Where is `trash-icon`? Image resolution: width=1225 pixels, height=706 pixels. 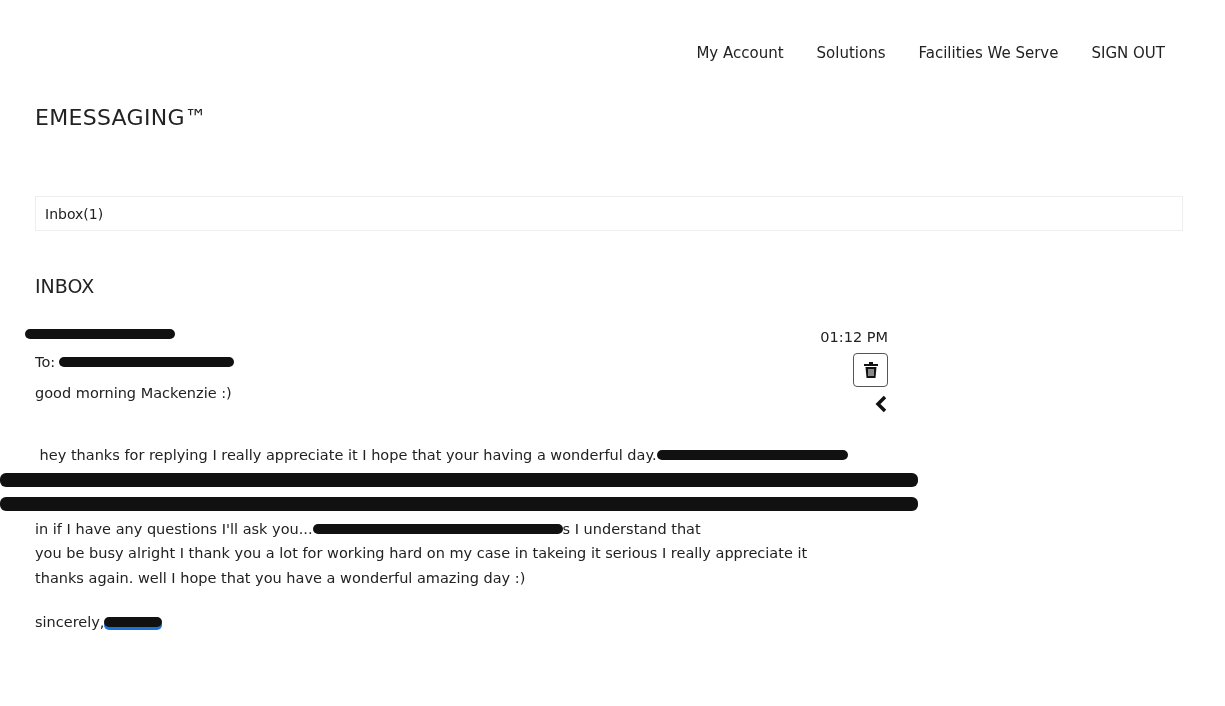 trash-icon is located at coordinates (870, 370).